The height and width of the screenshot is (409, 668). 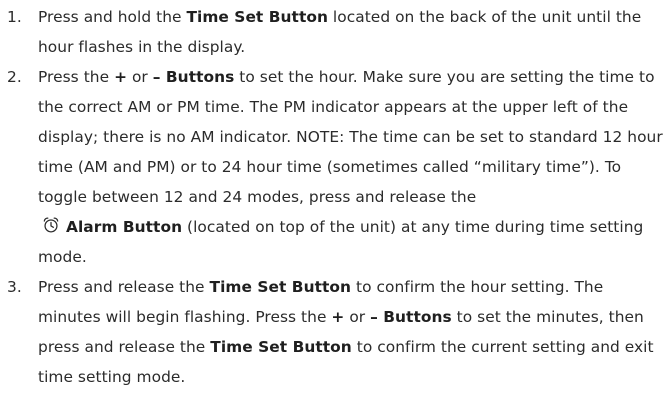 What do you see at coordinates (51, 225) in the screenshot?
I see `alarm-clock-icon` at bounding box center [51, 225].